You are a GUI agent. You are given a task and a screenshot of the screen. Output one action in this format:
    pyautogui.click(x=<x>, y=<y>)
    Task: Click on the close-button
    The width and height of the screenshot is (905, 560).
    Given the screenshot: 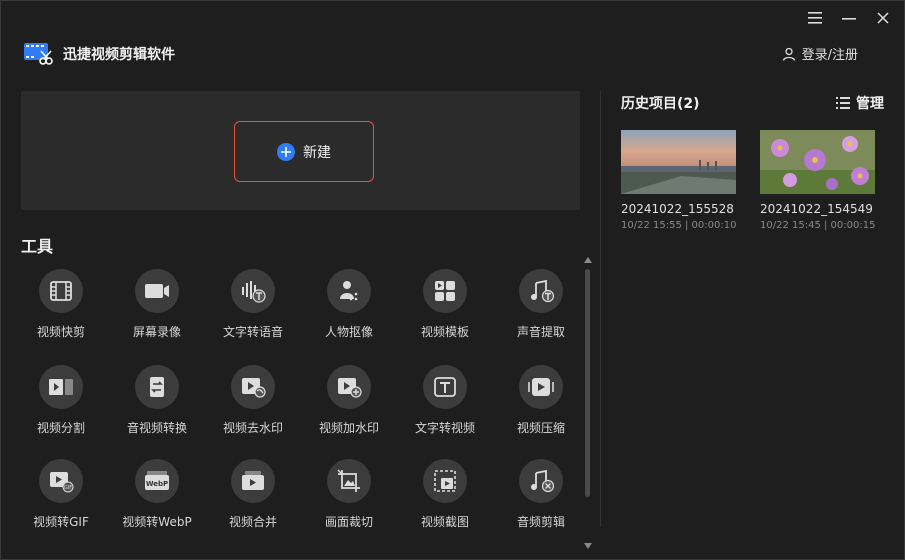 What is the action you would take?
    pyautogui.click(x=883, y=18)
    